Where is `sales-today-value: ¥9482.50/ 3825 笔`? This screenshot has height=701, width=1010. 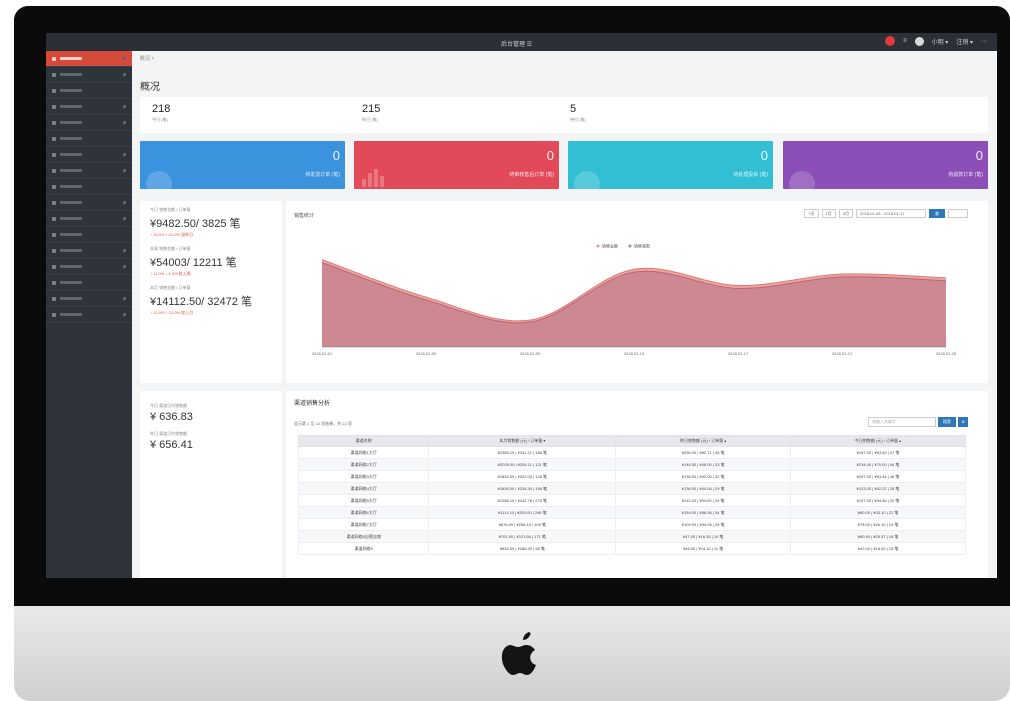
sales-today-value: ¥9482.50/ 3825 笔 is located at coordinates (195, 224).